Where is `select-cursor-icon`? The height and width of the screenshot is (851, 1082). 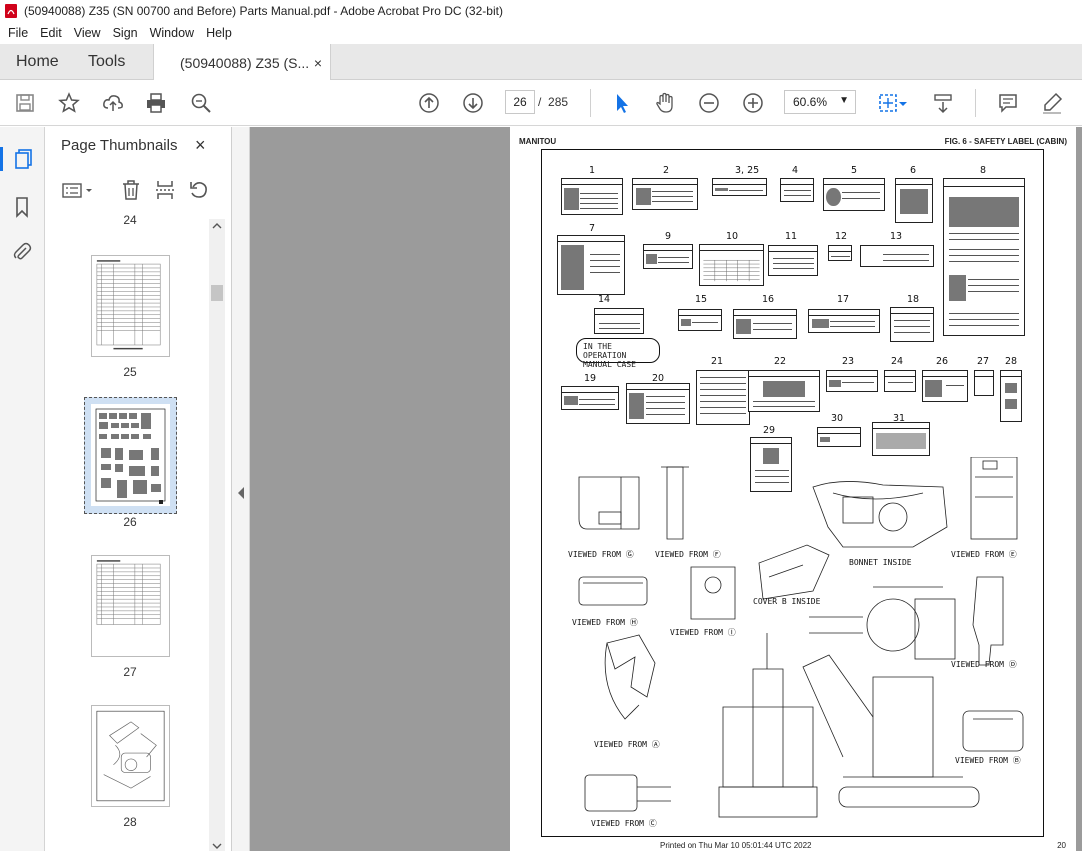 select-cursor-icon is located at coordinates (621, 103).